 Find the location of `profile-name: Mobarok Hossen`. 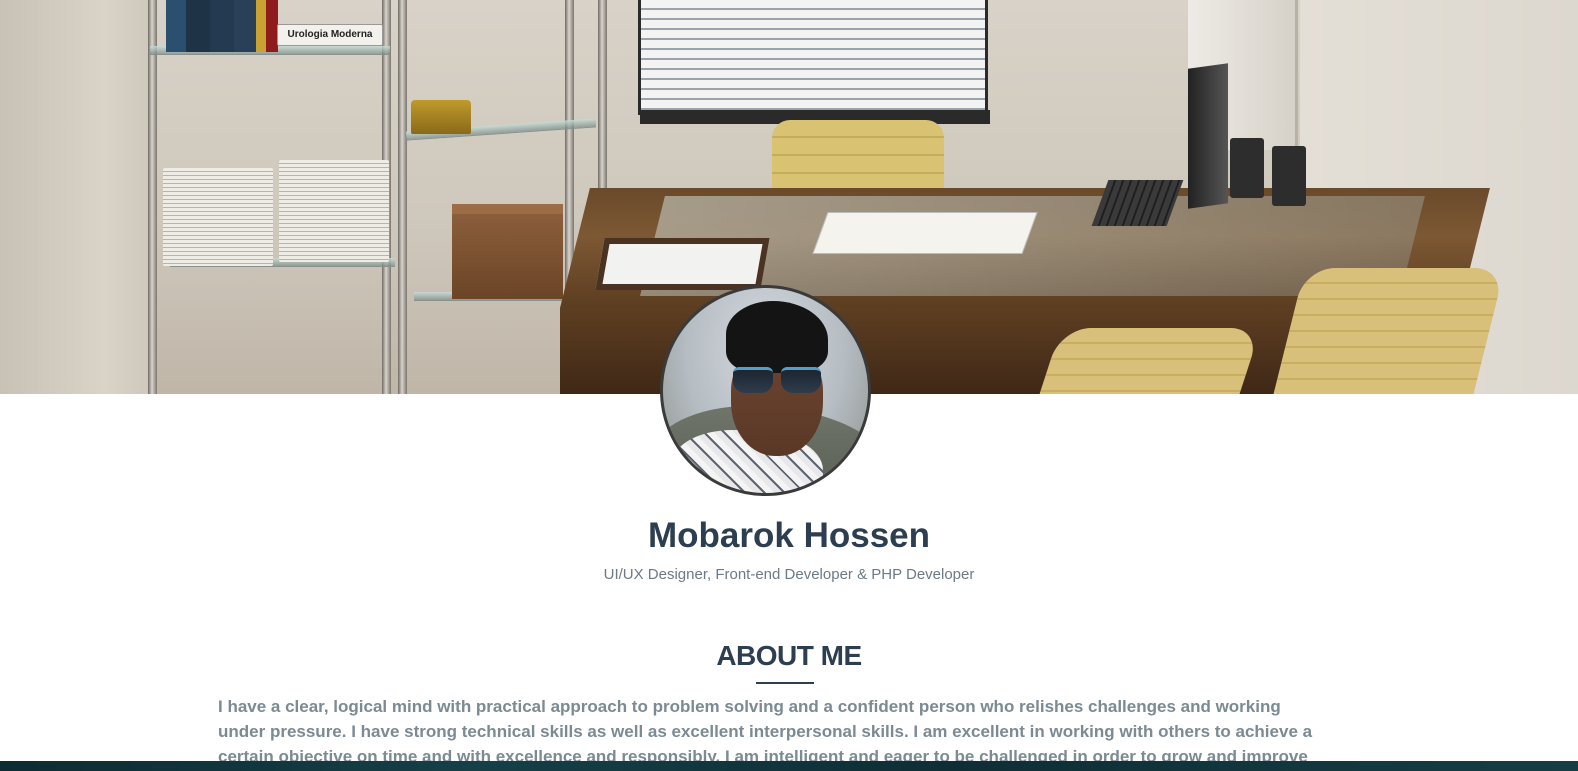

profile-name: Mobarok Hossen is located at coordinates (789, 535).